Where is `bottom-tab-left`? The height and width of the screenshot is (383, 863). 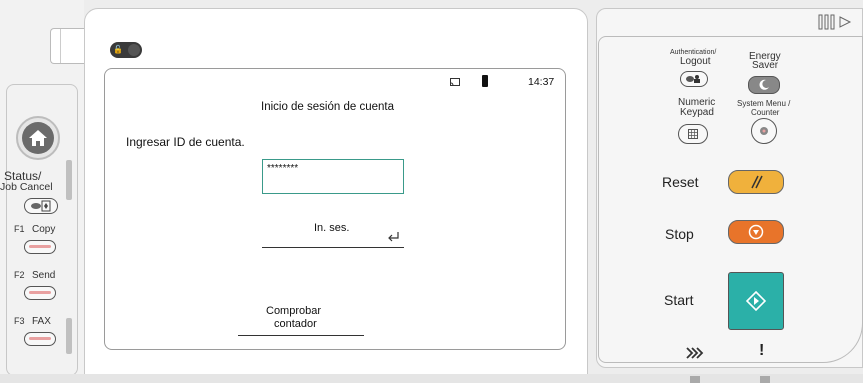
bottom-tab-left is located at coordinates (695, 379).